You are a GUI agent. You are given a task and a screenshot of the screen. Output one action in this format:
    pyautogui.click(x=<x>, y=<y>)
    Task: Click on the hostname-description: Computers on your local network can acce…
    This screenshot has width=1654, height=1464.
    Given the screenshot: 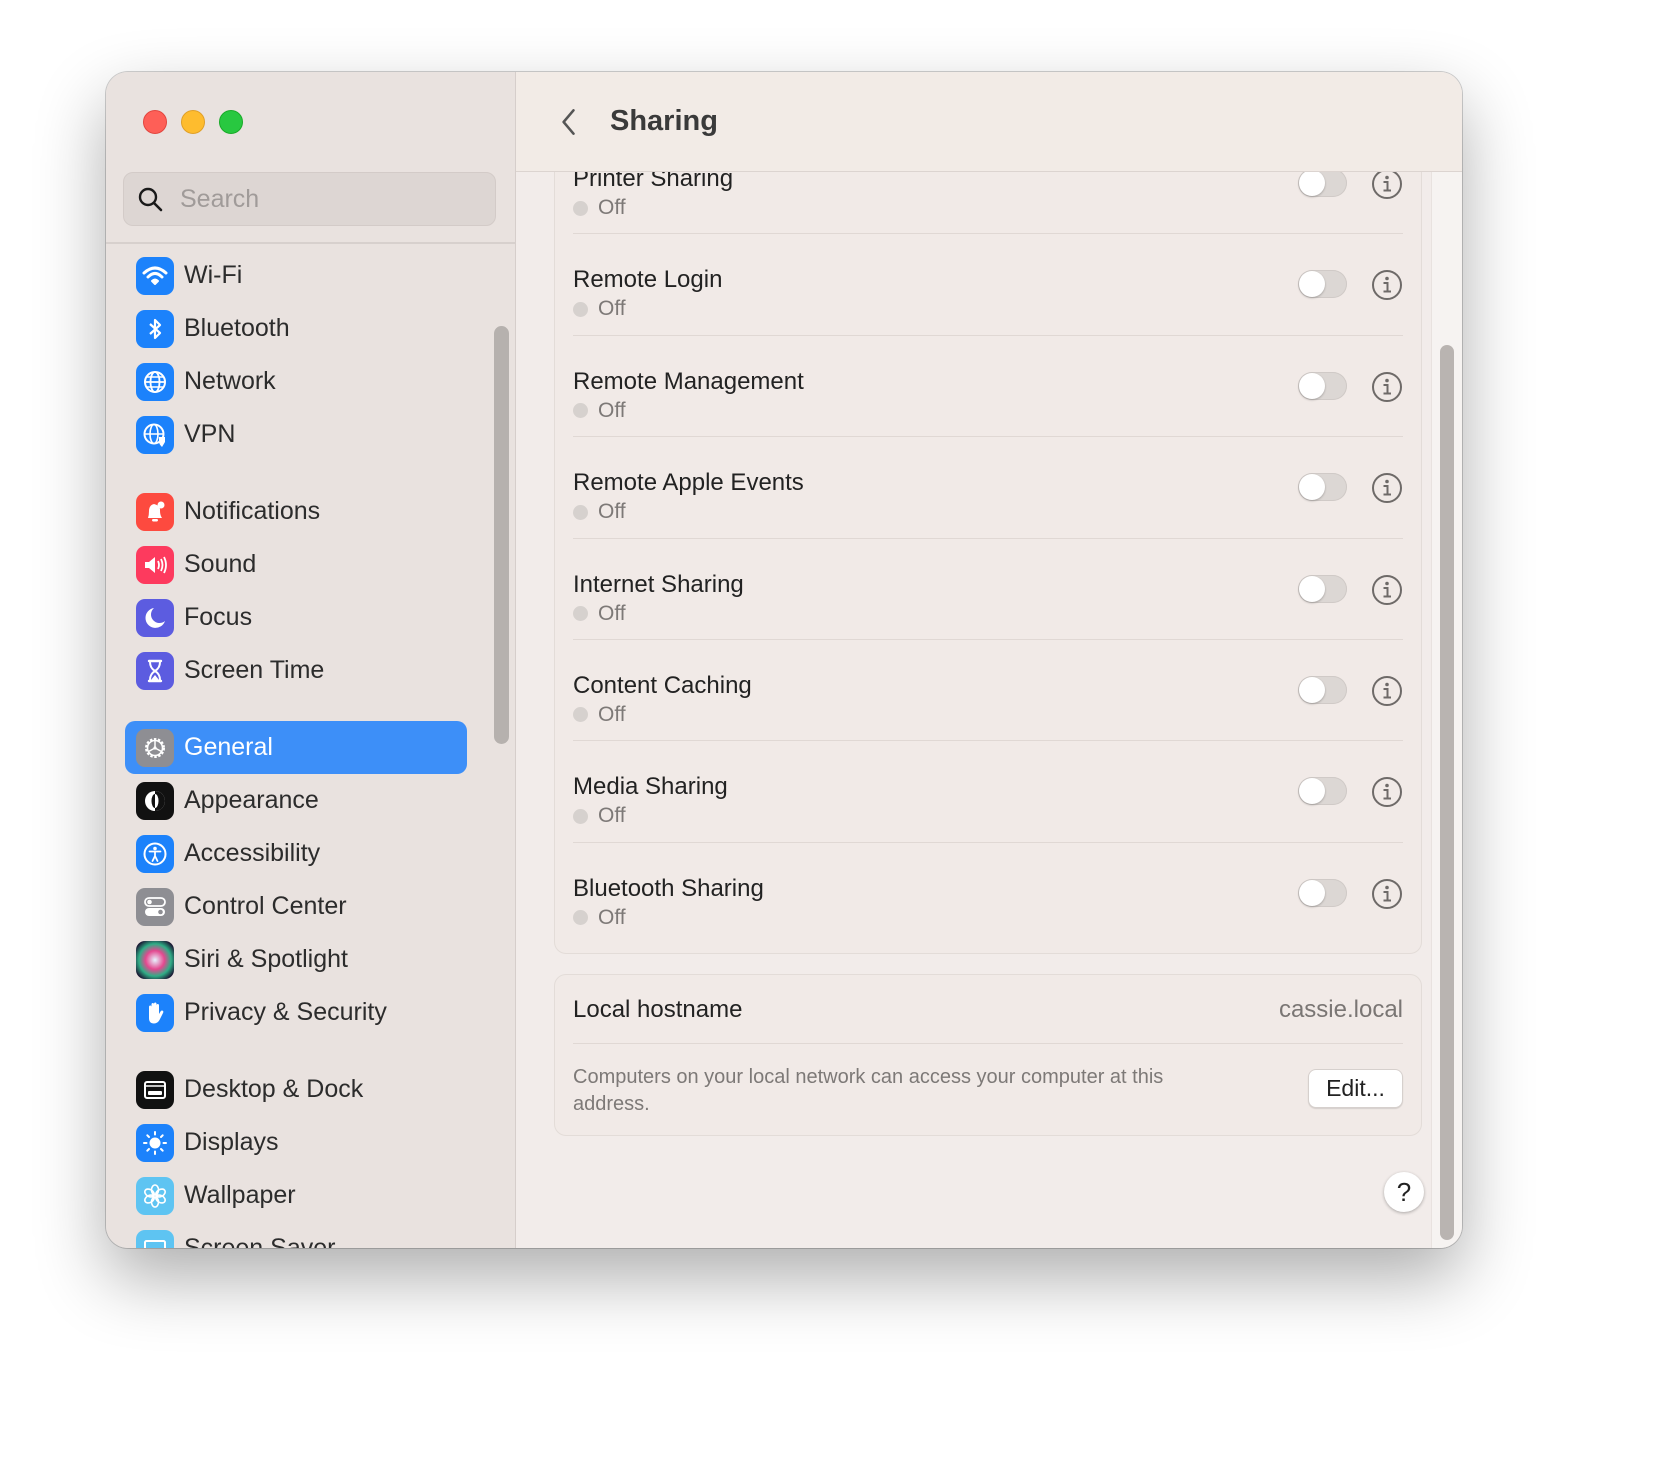 What is the action you would take?
    pyautogui.click(x=868, y=1090)
    